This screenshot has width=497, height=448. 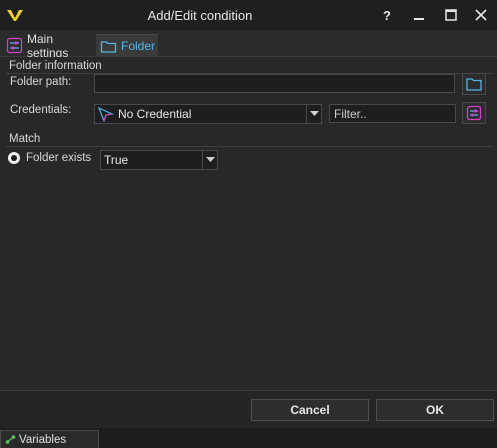 I want to click on variables-icon, so click(x=10, y=439).